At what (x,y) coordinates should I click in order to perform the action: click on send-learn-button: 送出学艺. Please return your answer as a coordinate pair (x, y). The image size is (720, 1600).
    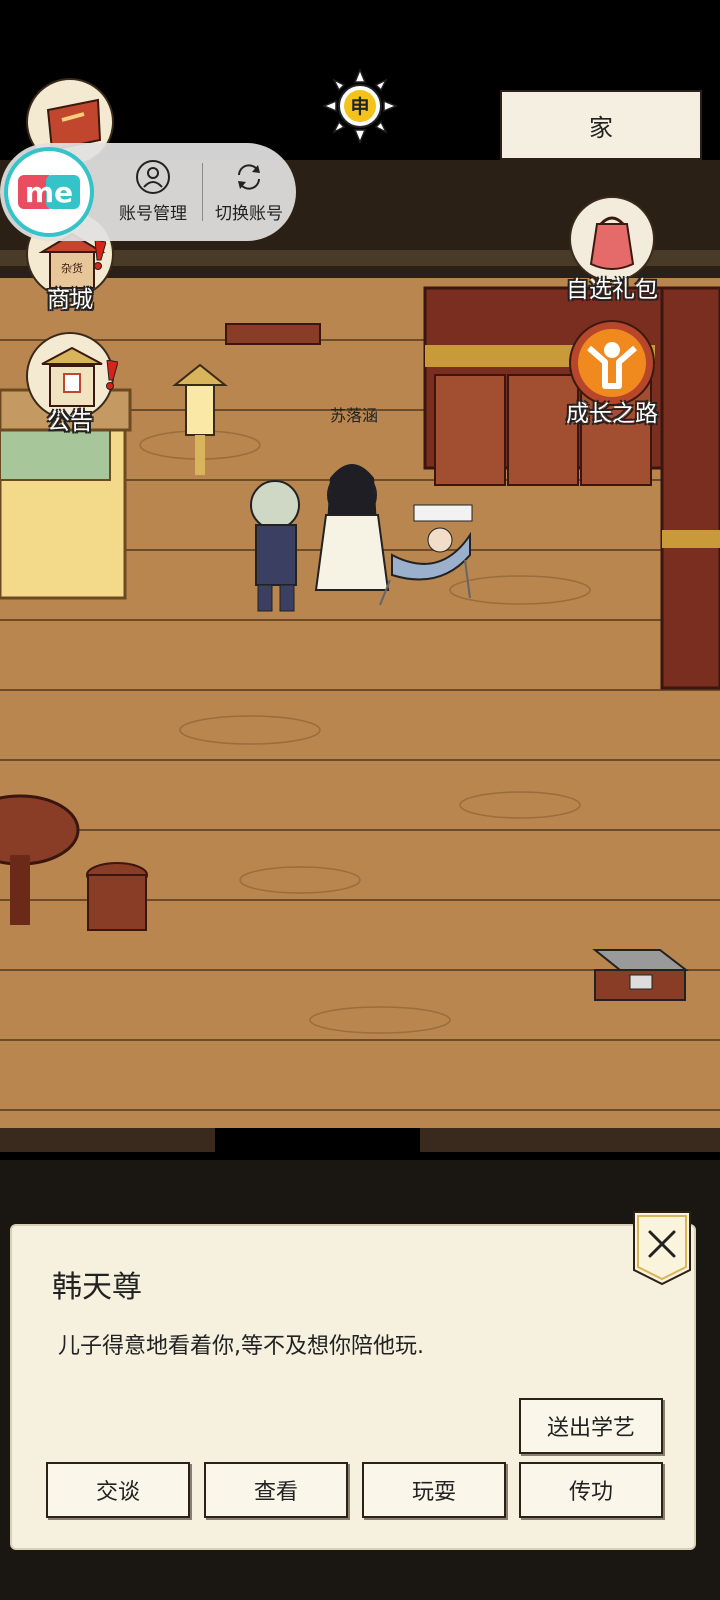
    Looking at the image, I should click on (591, 1426).